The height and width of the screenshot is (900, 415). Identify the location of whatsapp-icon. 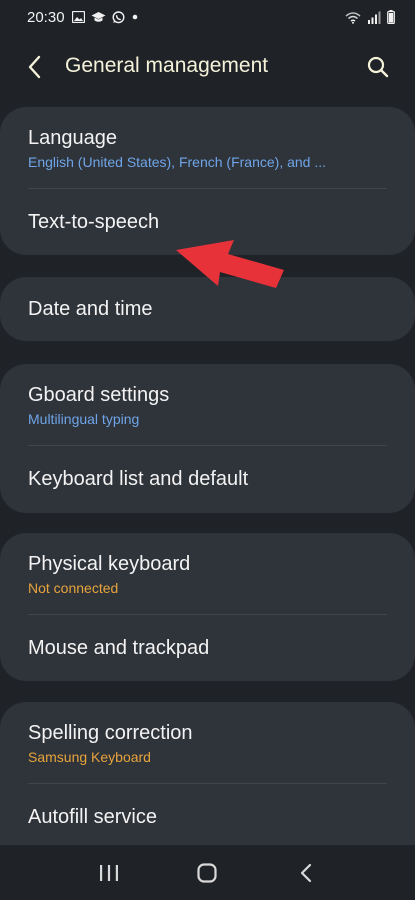
(118, 16).